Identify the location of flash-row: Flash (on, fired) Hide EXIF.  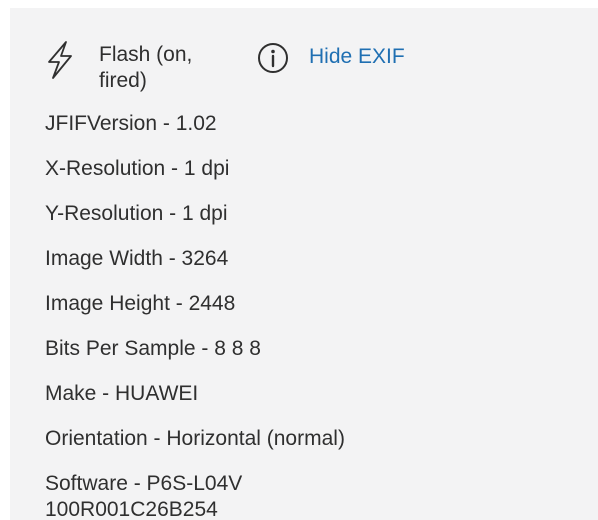
(315, 73).